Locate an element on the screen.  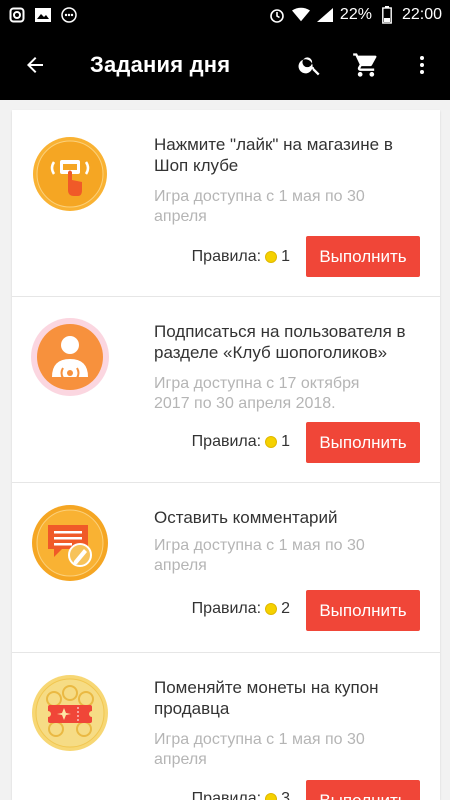
more-dots-icon is located at coordinates (69, 15).